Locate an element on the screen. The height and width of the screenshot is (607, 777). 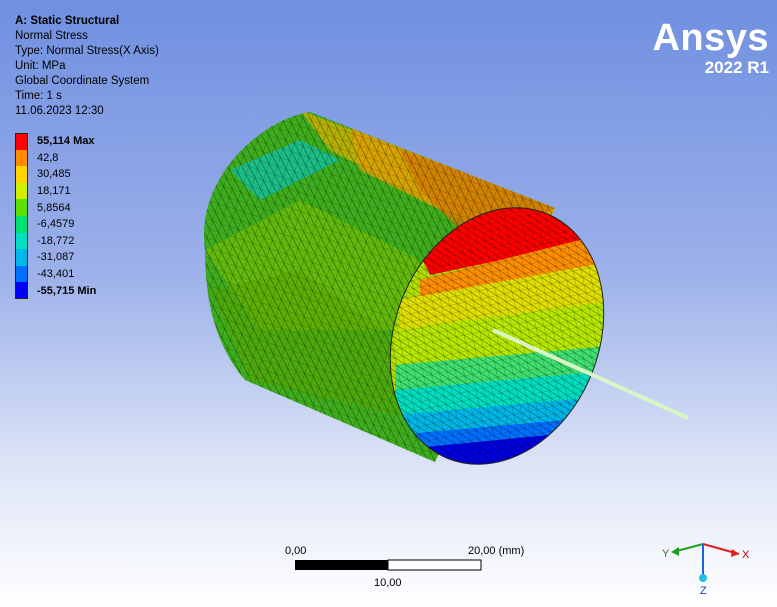
x-axis-label: X is located at coordinates (746, 555).